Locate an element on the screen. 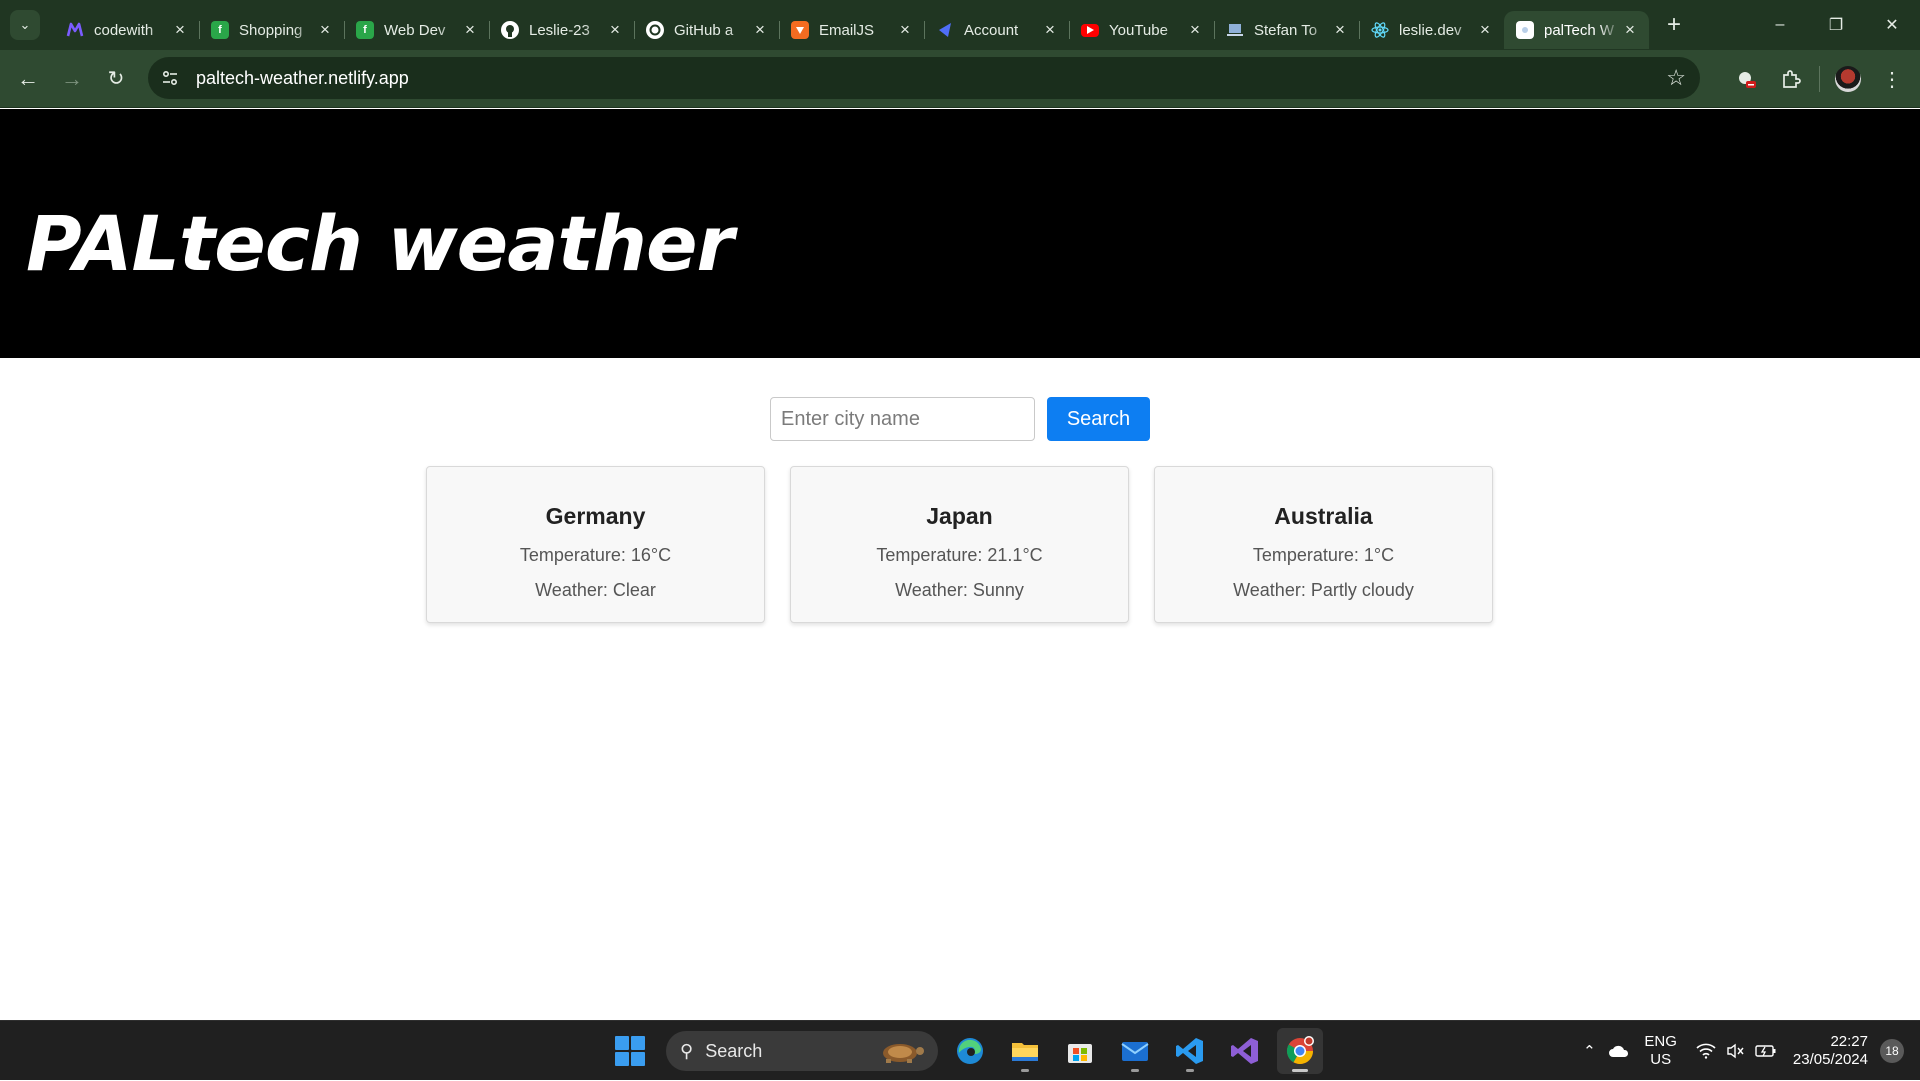 Image resolution: width=1920 pixels, height=1081 pixels. youtube-icon is located at coordinates (1090, 30).